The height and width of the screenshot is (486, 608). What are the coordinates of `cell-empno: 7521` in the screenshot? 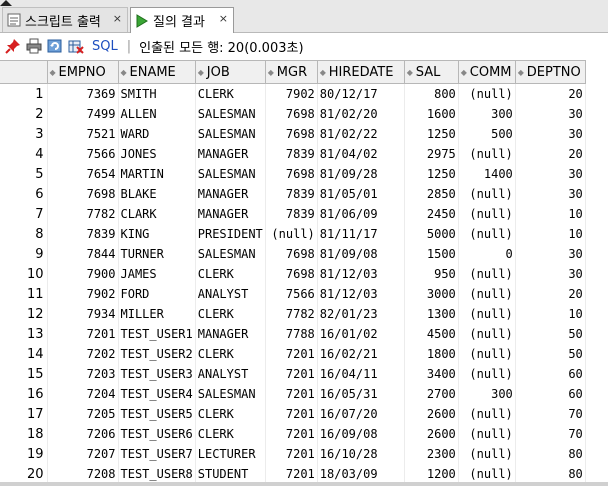 It's located at (83, 134).